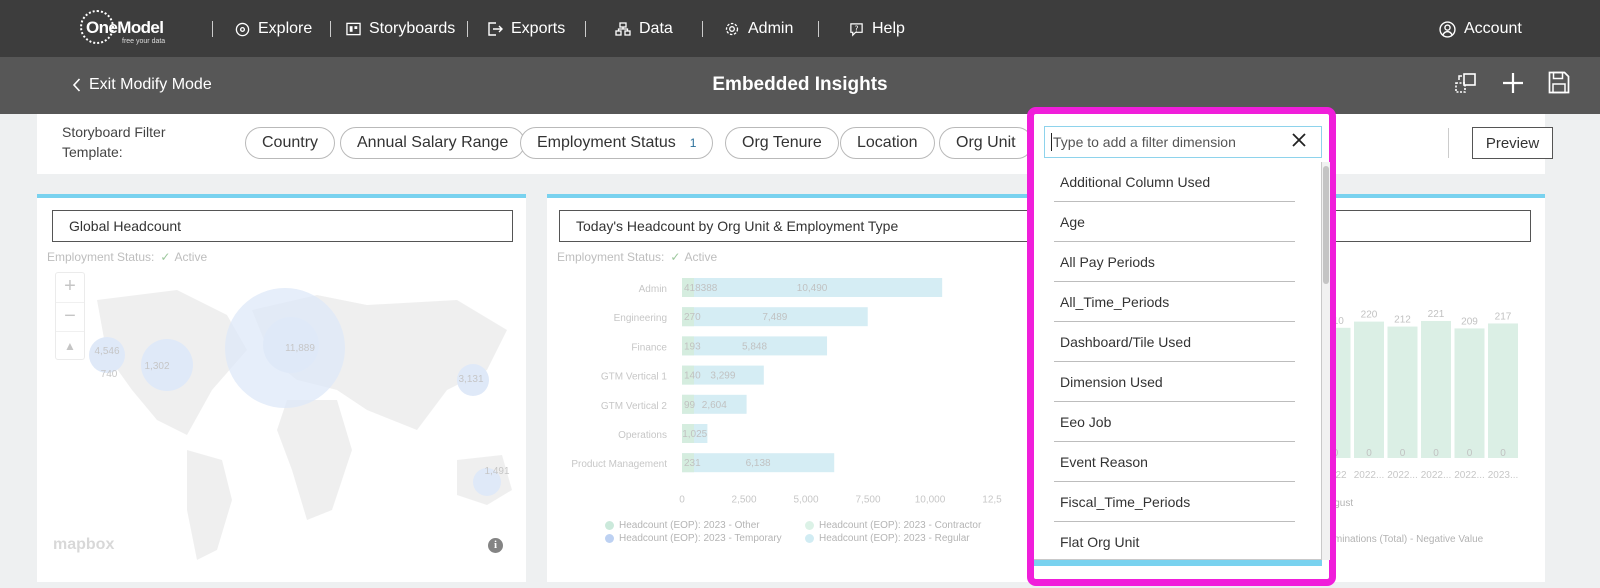 Image resolution: width=1600 pixels, height=588 pixels. What do you see at coordinates (619, 464) in the screenshot?
I see `category-label: Product Management` at bounding box center [619, 464].